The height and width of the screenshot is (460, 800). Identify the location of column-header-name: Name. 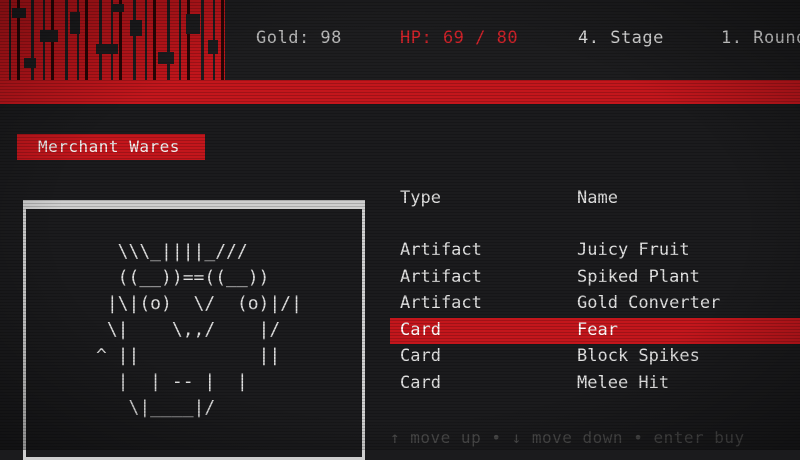
(597, 198).